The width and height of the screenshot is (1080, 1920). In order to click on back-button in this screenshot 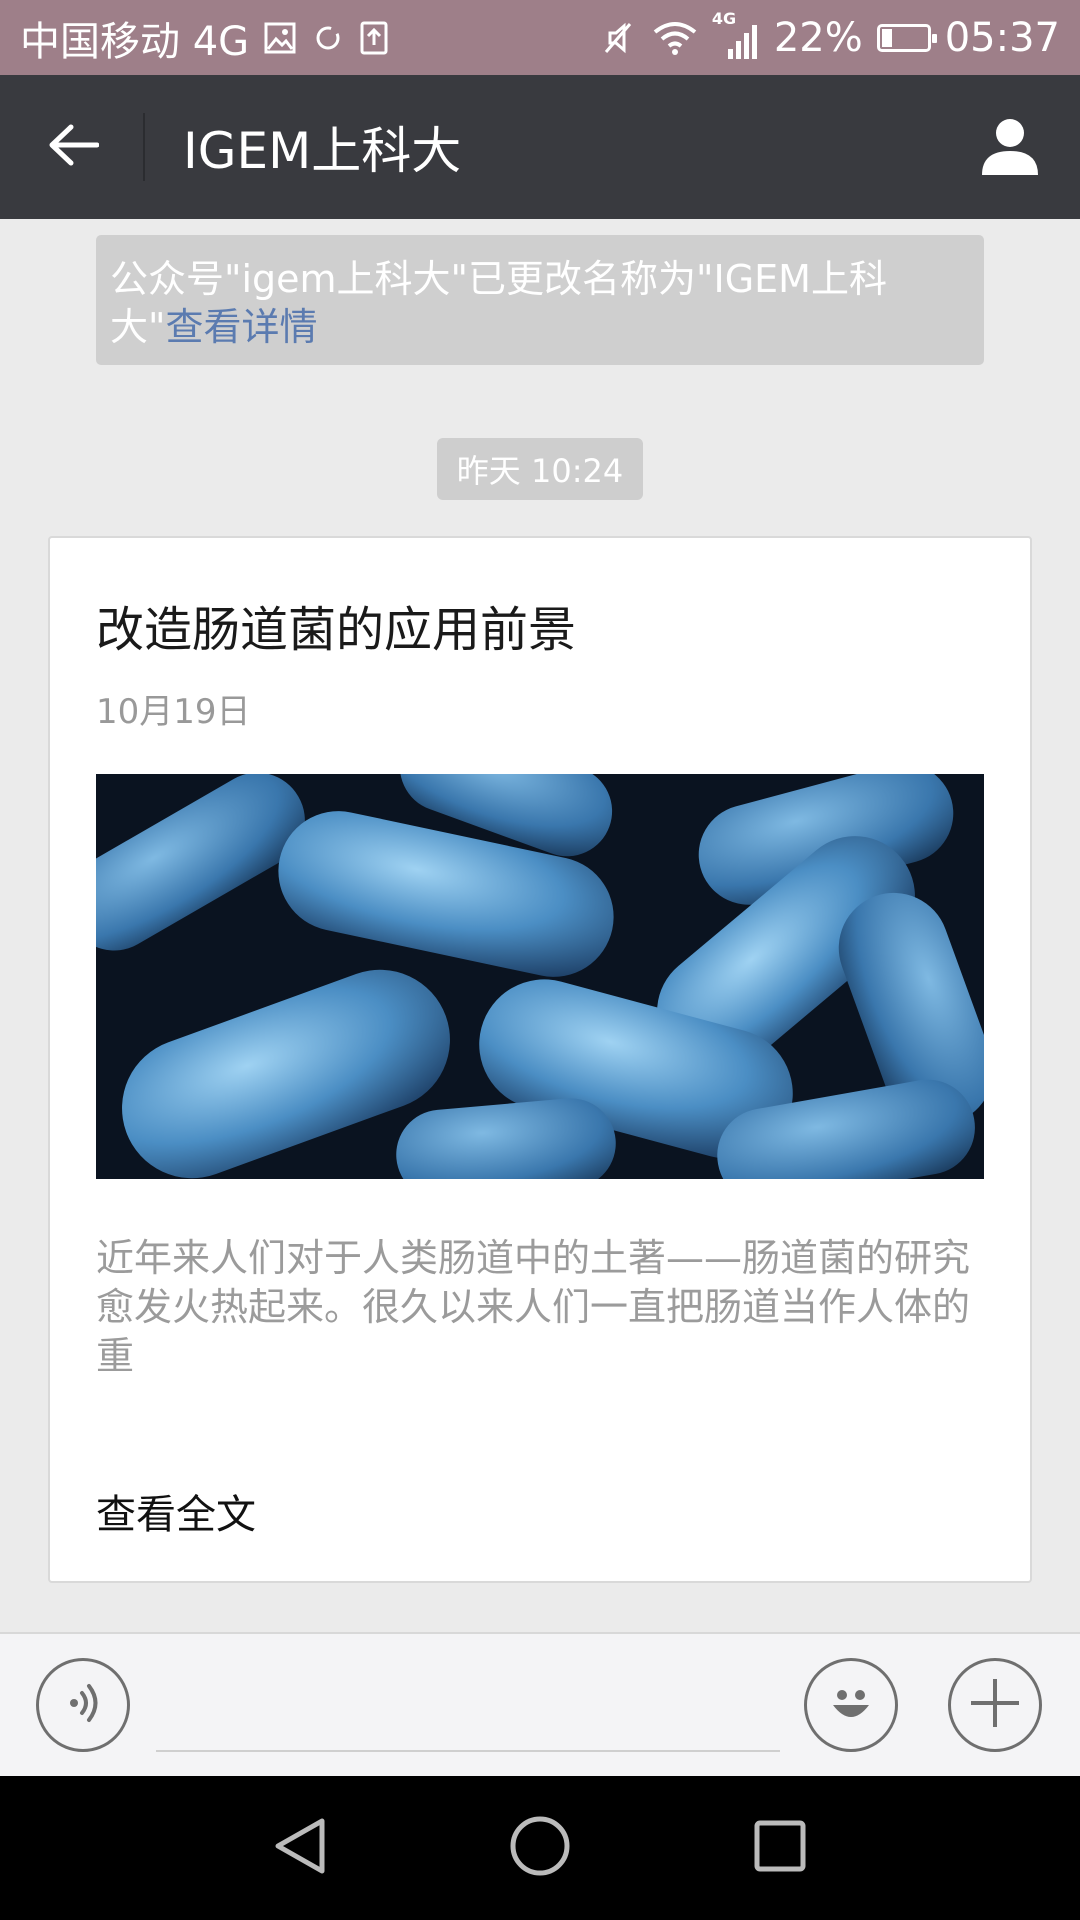, I will do `click(72, 147)`.